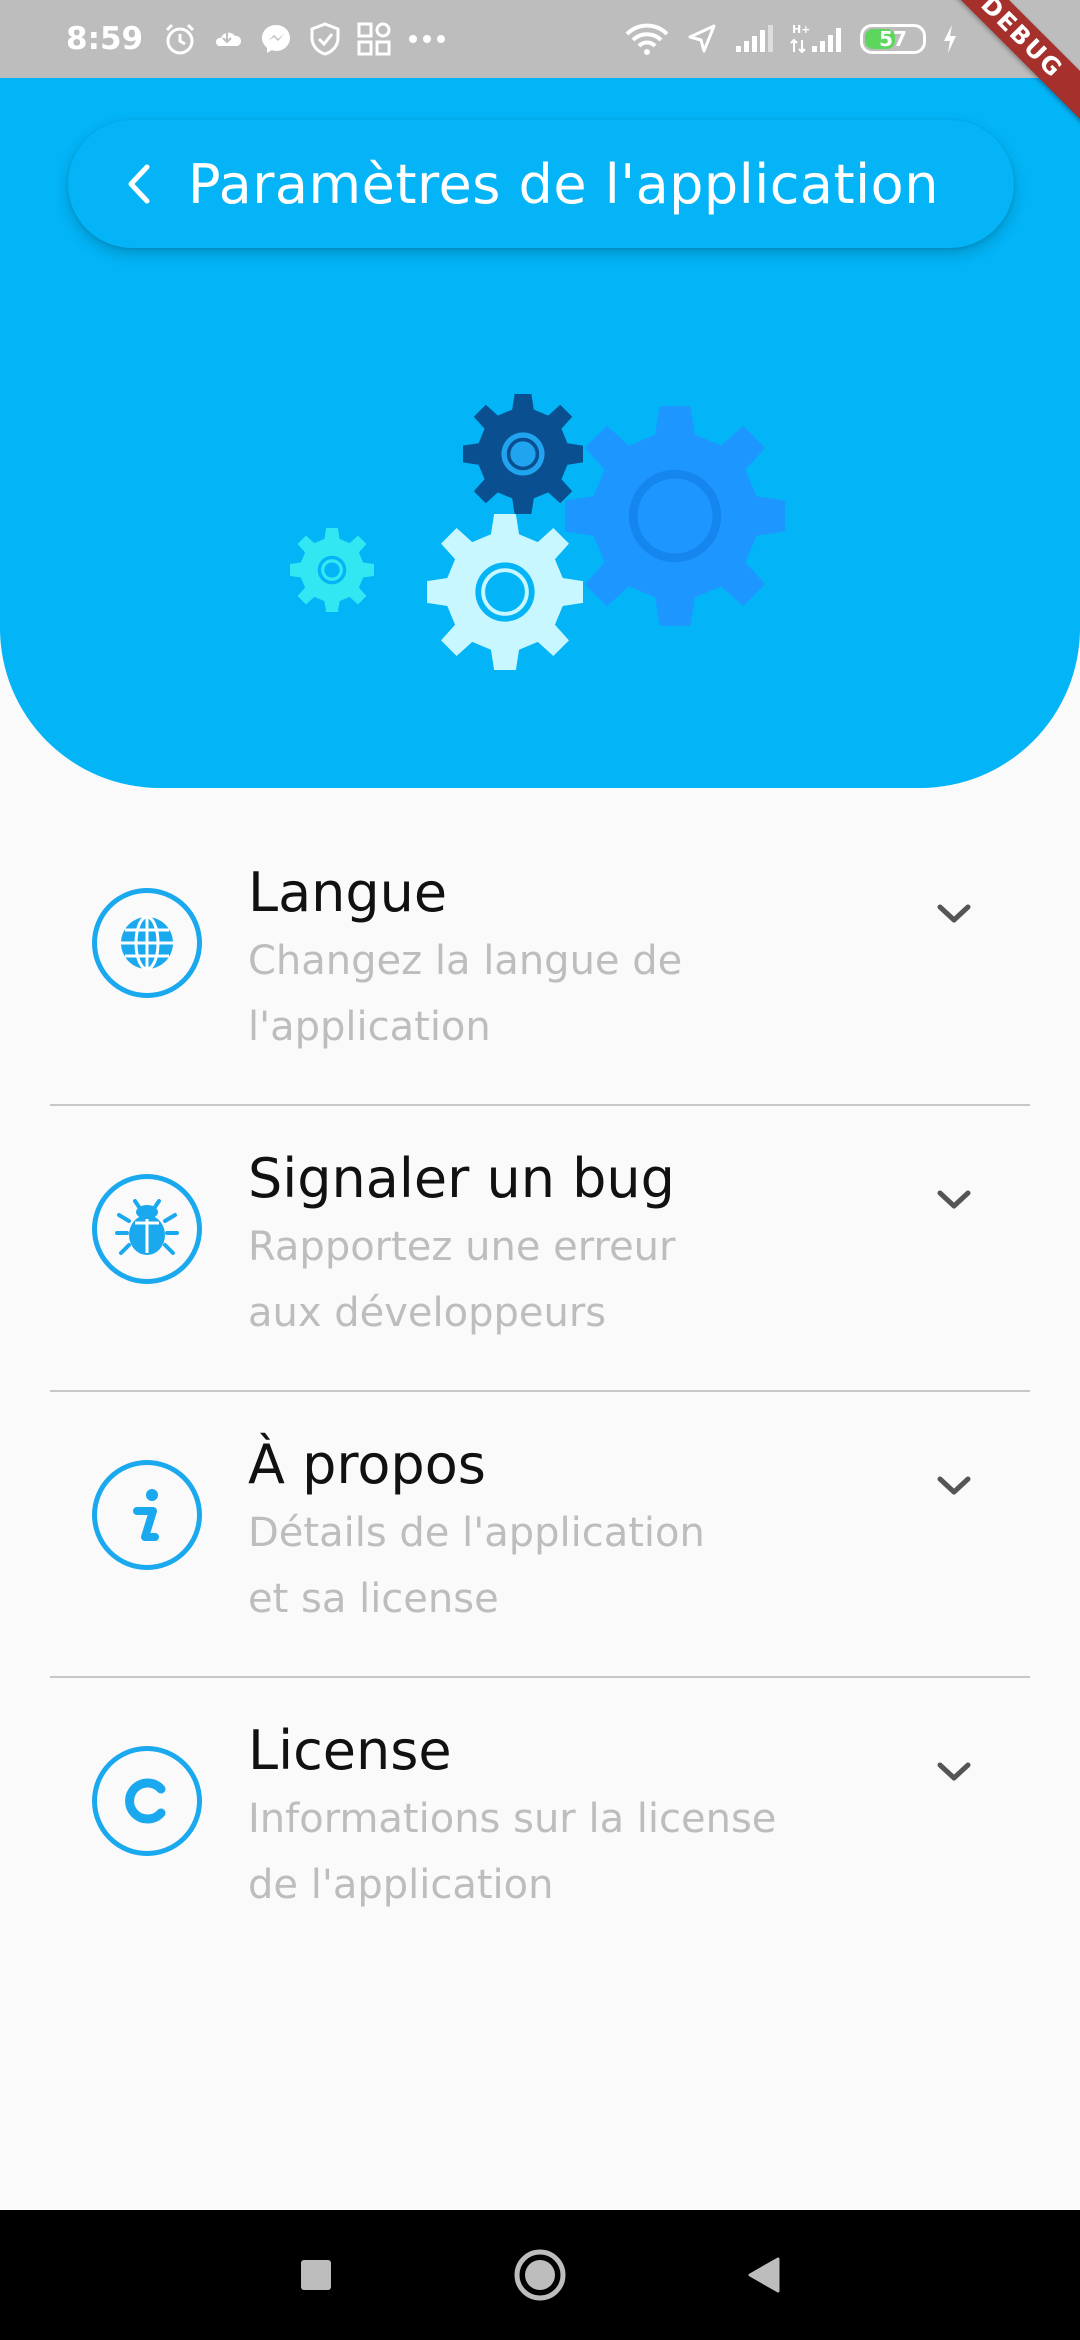  What do you see at coordinates (523, 454) in the screenshot?
I see `dark-gear-icon` at bounding box center [523, 454].